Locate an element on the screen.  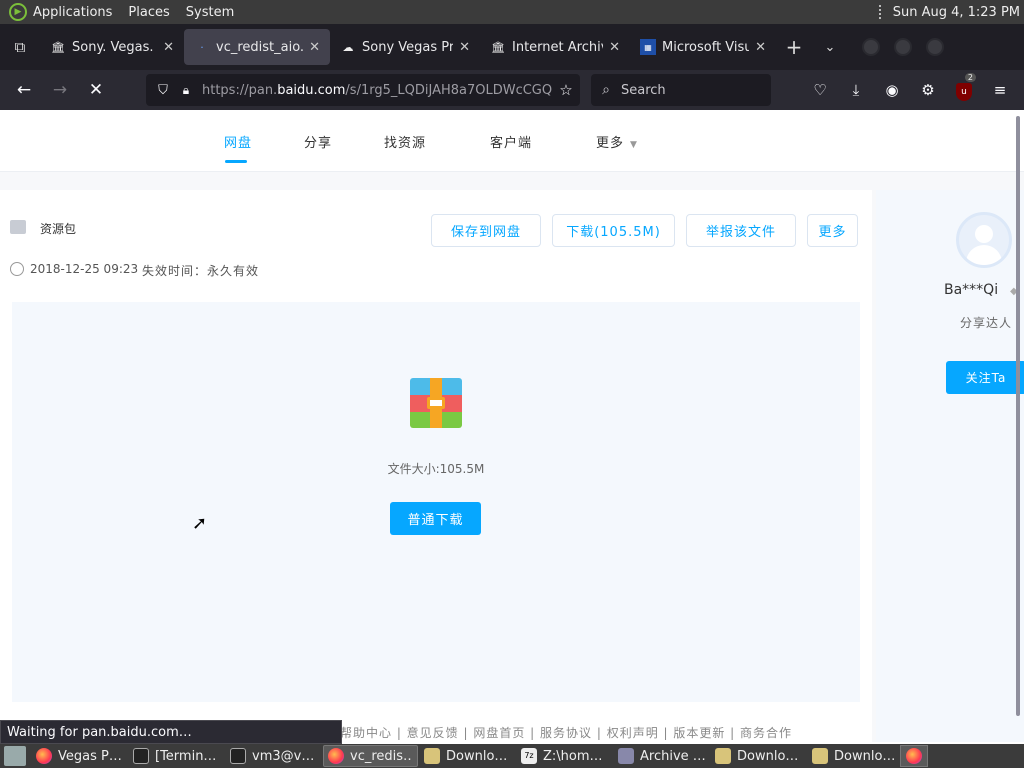
site-nav: 网盘 分享 找资源 客户端 更多 ▼ is located at coordinates (512, 141).